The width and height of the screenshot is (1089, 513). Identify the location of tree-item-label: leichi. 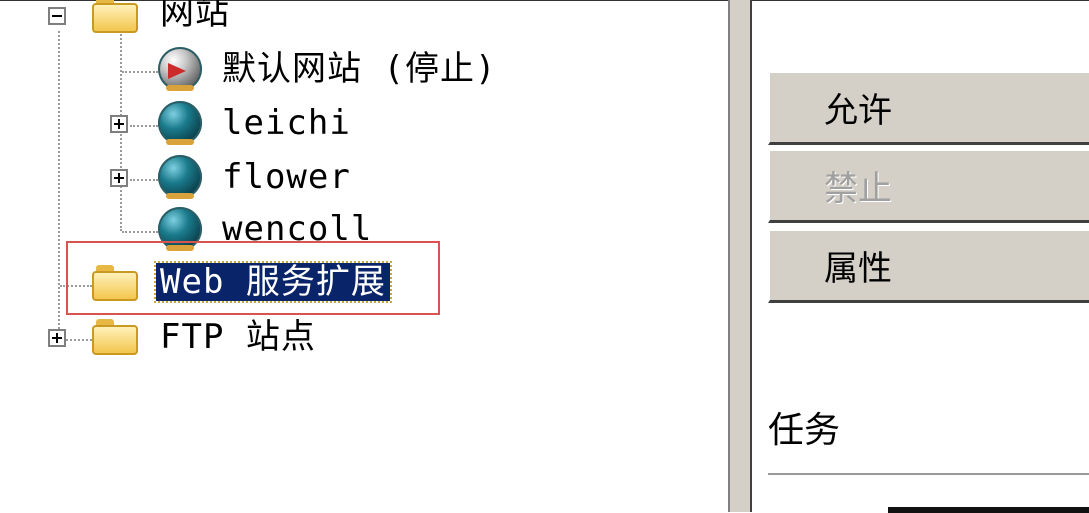
(286, 123).